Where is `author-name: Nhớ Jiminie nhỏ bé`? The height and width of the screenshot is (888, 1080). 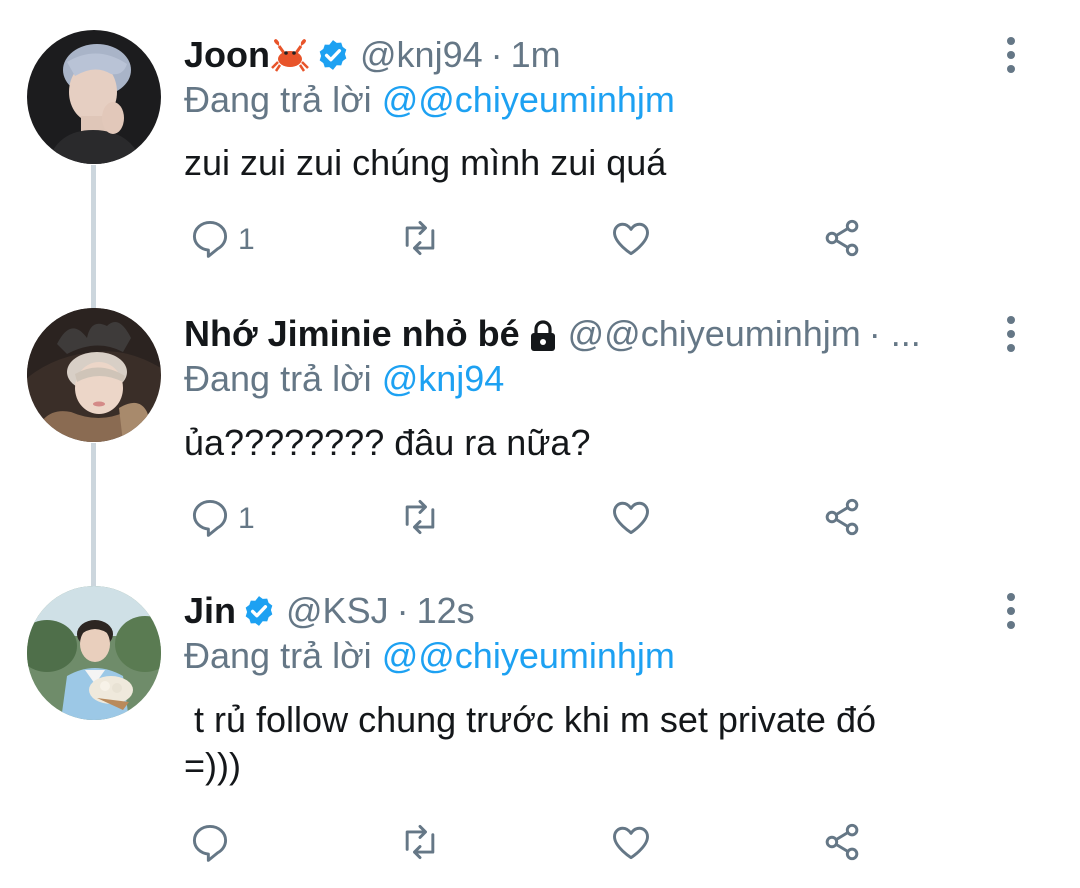
author-name: Nhớ Jiminie nhỏ bé is located at coordinates (352, 334).